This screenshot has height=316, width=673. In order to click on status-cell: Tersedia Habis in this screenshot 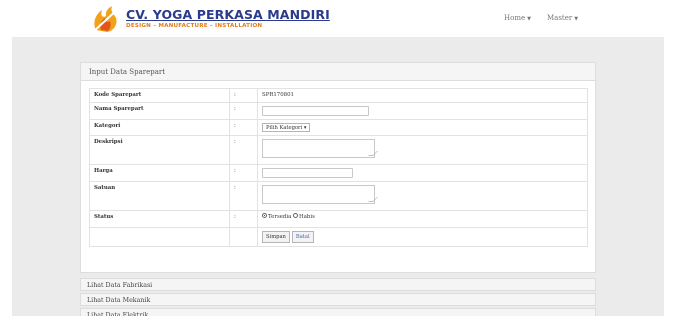, I will do `click(422, 219)`.